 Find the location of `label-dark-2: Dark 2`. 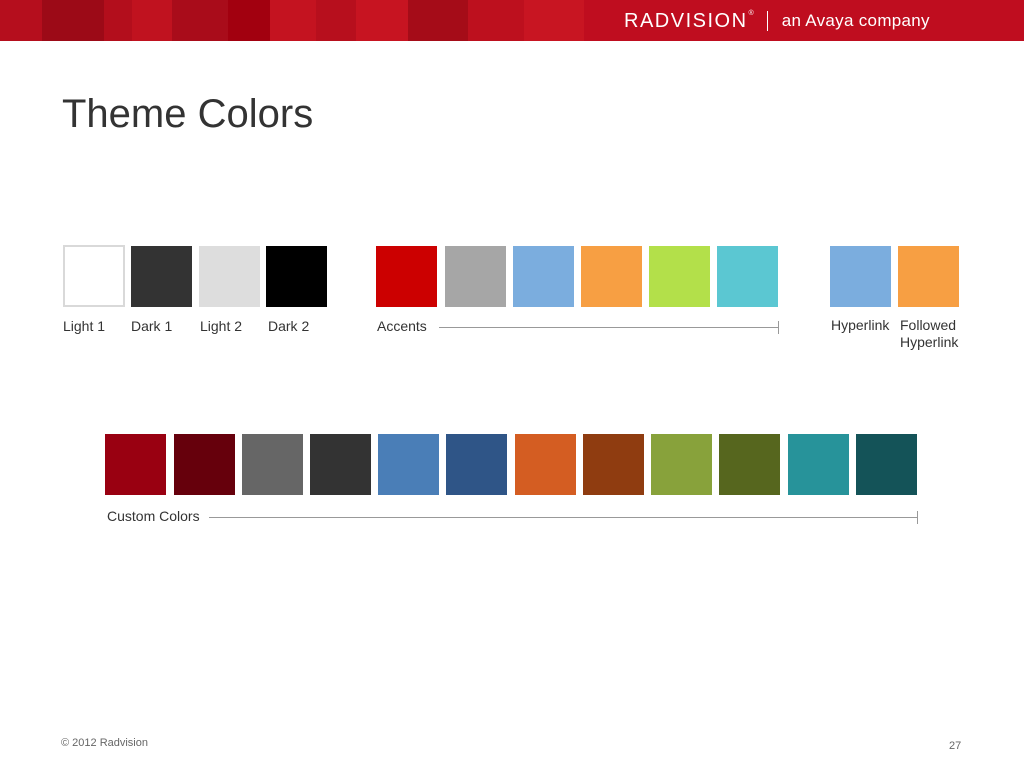

label-dark-2: Dark 2 is located at coordinates (289, 326).